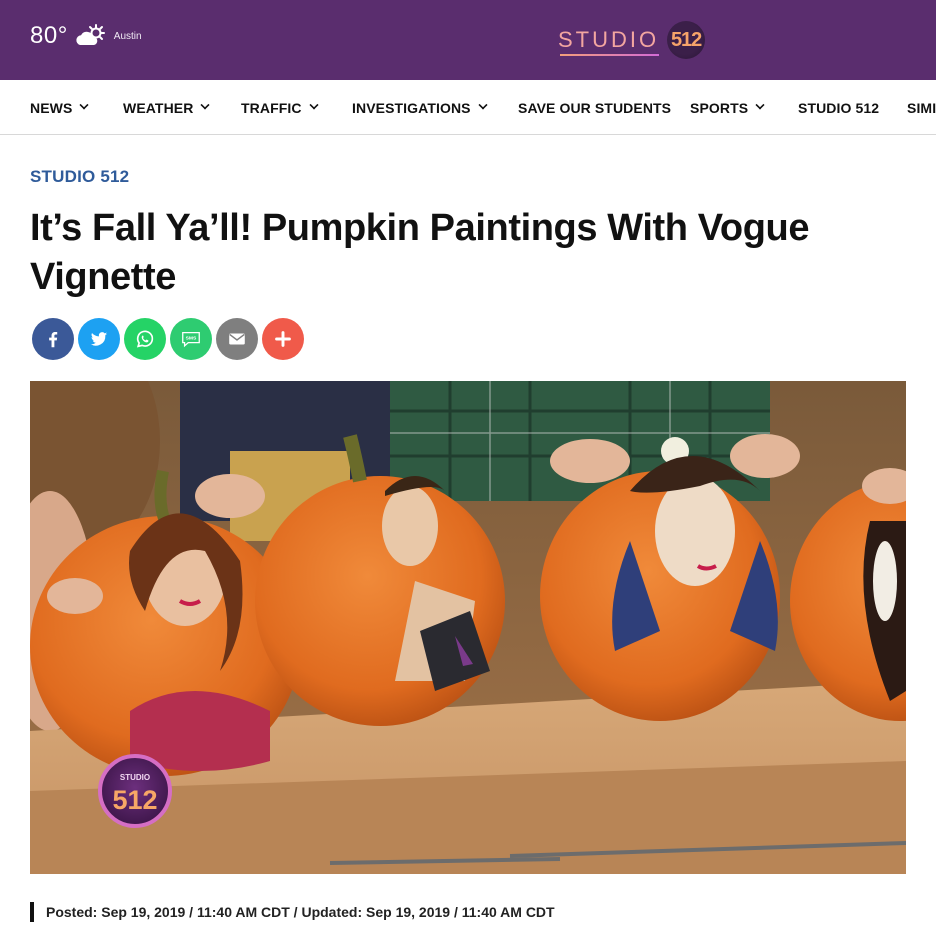 The height and width of the screenshot is (939, 936). I want to click on nav-item-simi: SIMI, so click(921, 107).